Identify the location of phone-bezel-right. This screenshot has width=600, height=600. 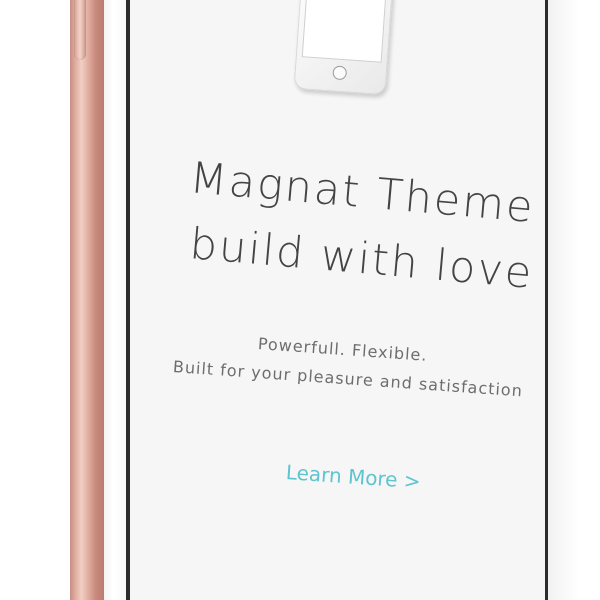
(574, 300).